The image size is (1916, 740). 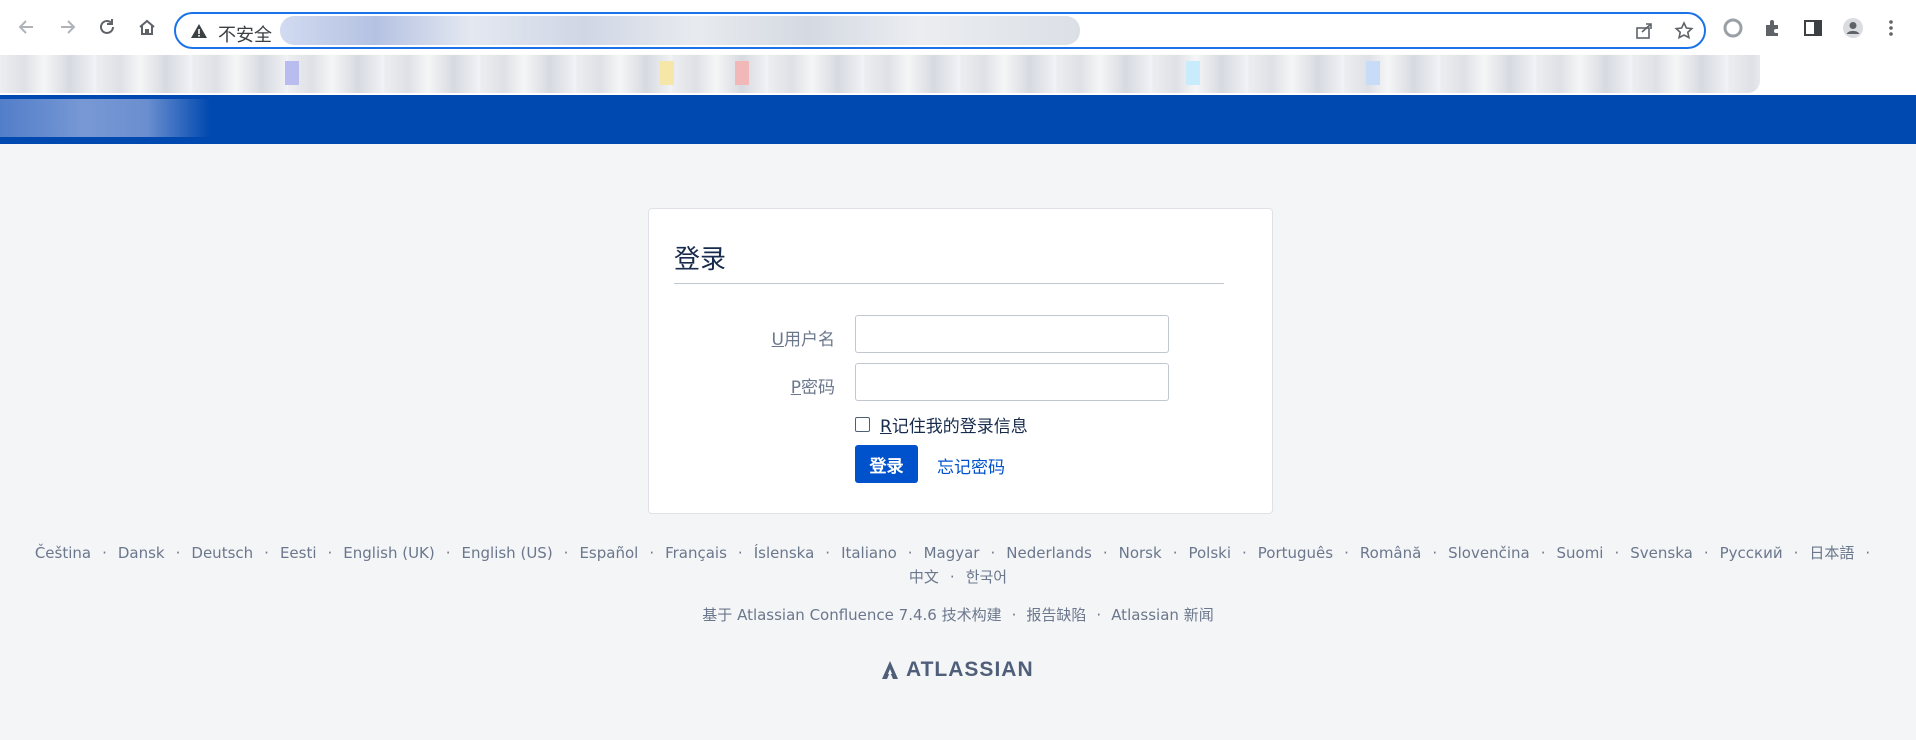 What do you see at coordinates (245, 34) in the screenshot?
I see `security-status: 不安全` at bounding box center [245, 34].